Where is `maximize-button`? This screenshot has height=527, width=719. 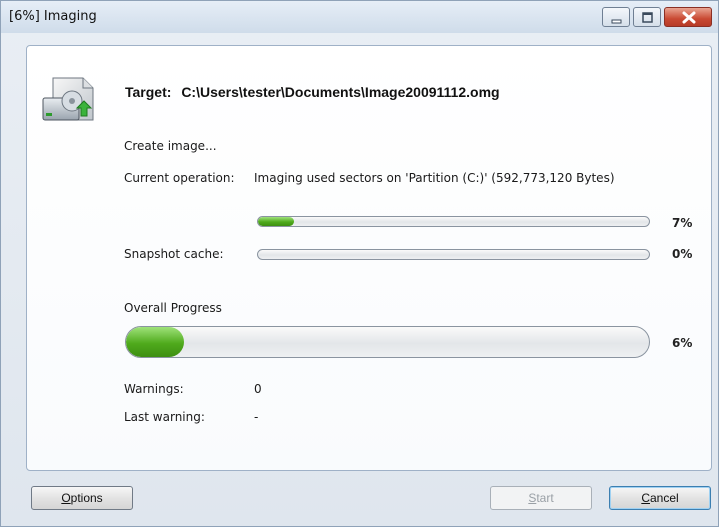
maximize-button is located at coordinates (647, 17).